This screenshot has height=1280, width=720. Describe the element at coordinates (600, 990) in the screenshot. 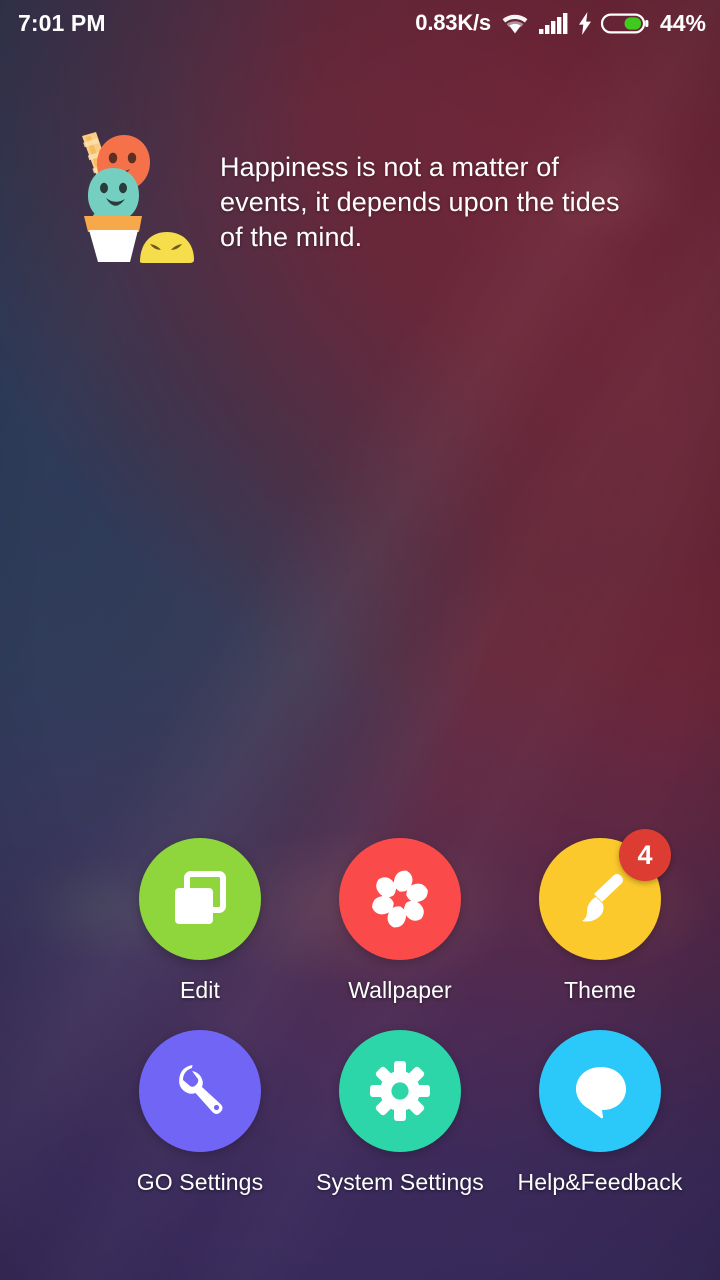

I see `app-label-theme: Theme` at that location.